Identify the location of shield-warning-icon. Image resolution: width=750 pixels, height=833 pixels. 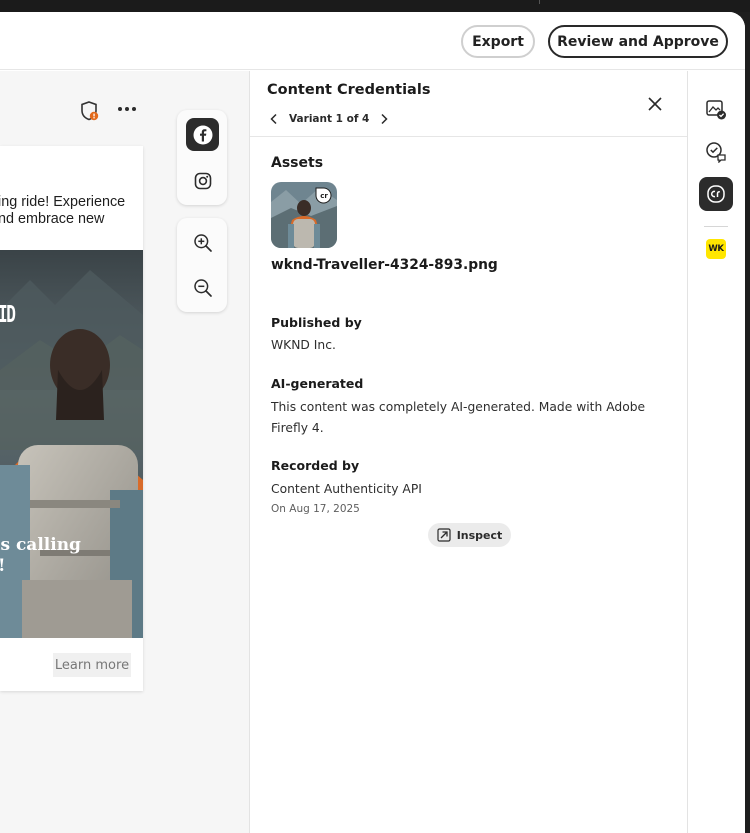
(90, 111).